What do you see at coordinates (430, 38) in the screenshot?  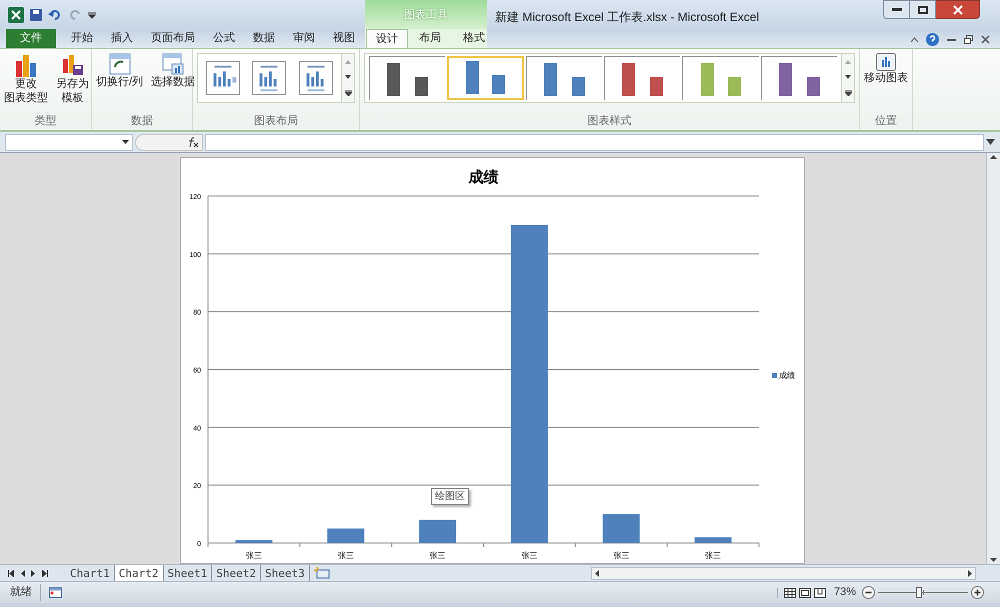 I see `ribbon-tab: 布局` at bounding box center [430, 38].